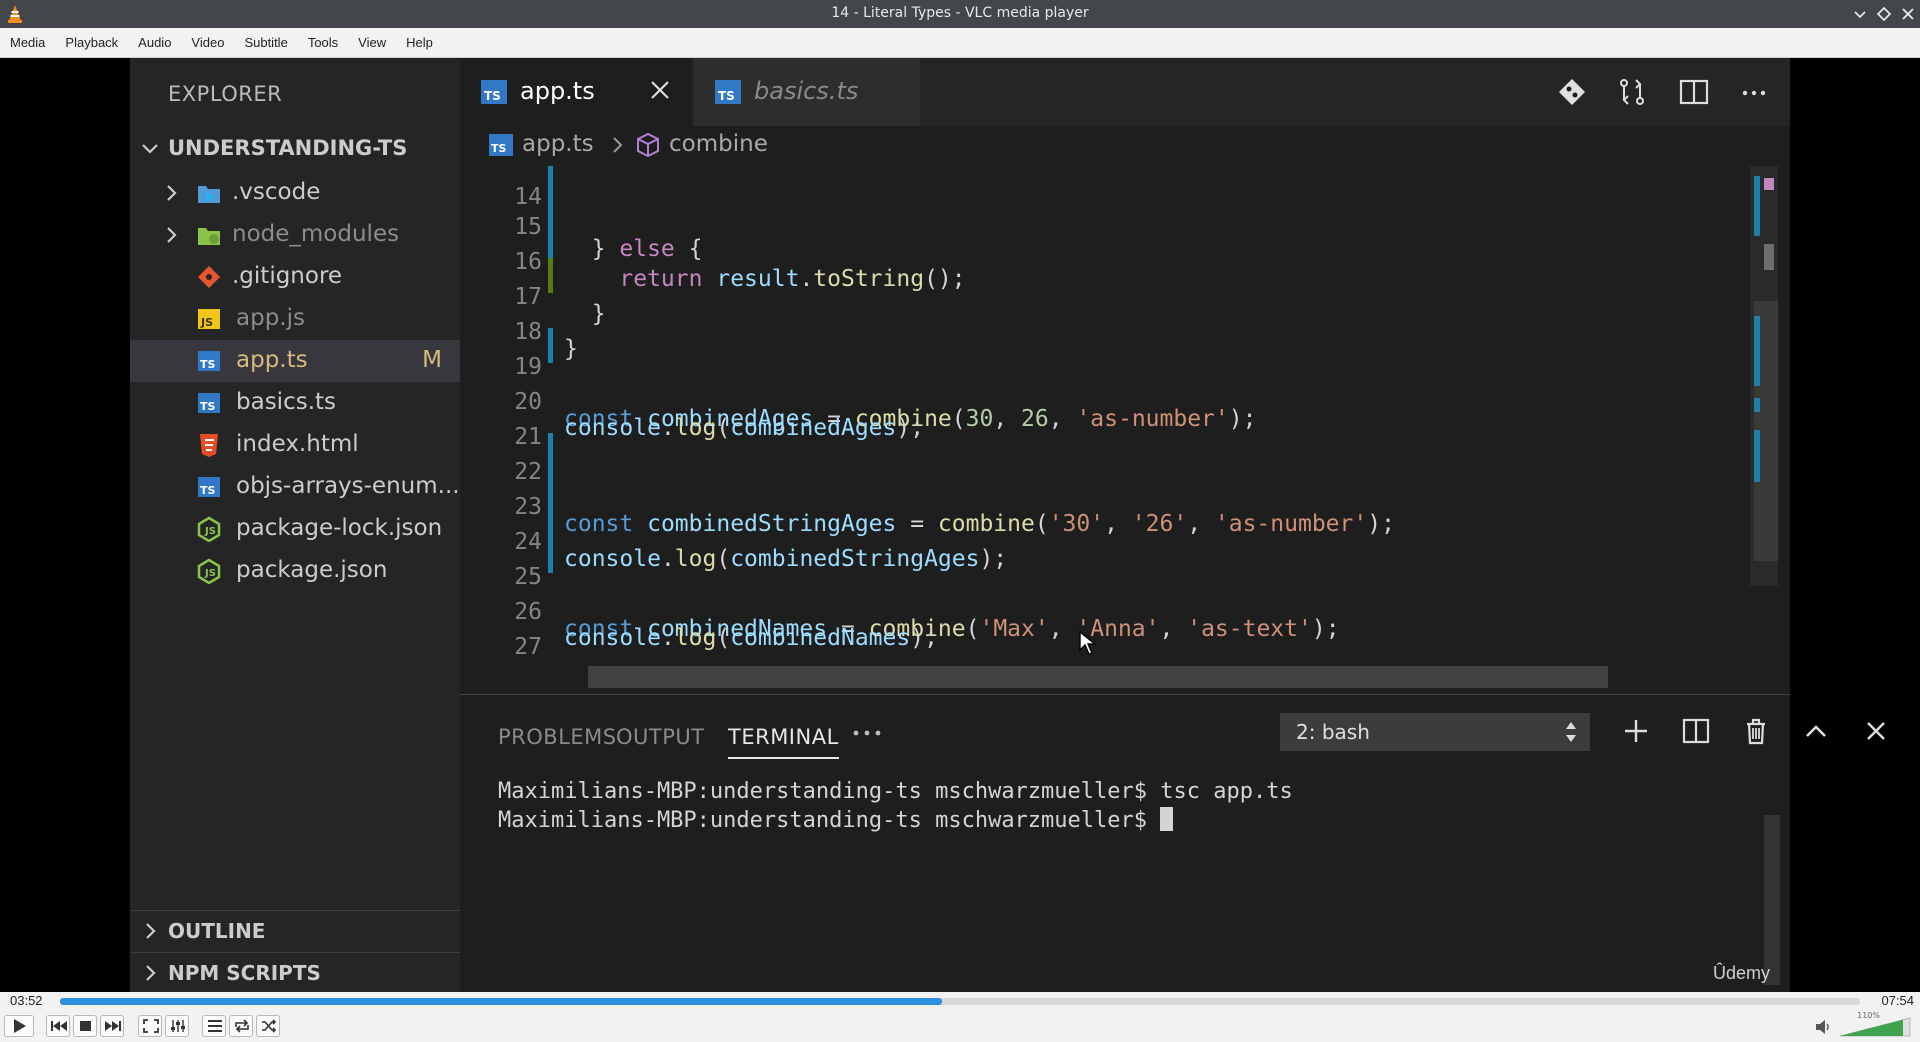 This screenshot has height=1042, width=1920. I want to click on total-time: 07:54, so click(1897, 1000).